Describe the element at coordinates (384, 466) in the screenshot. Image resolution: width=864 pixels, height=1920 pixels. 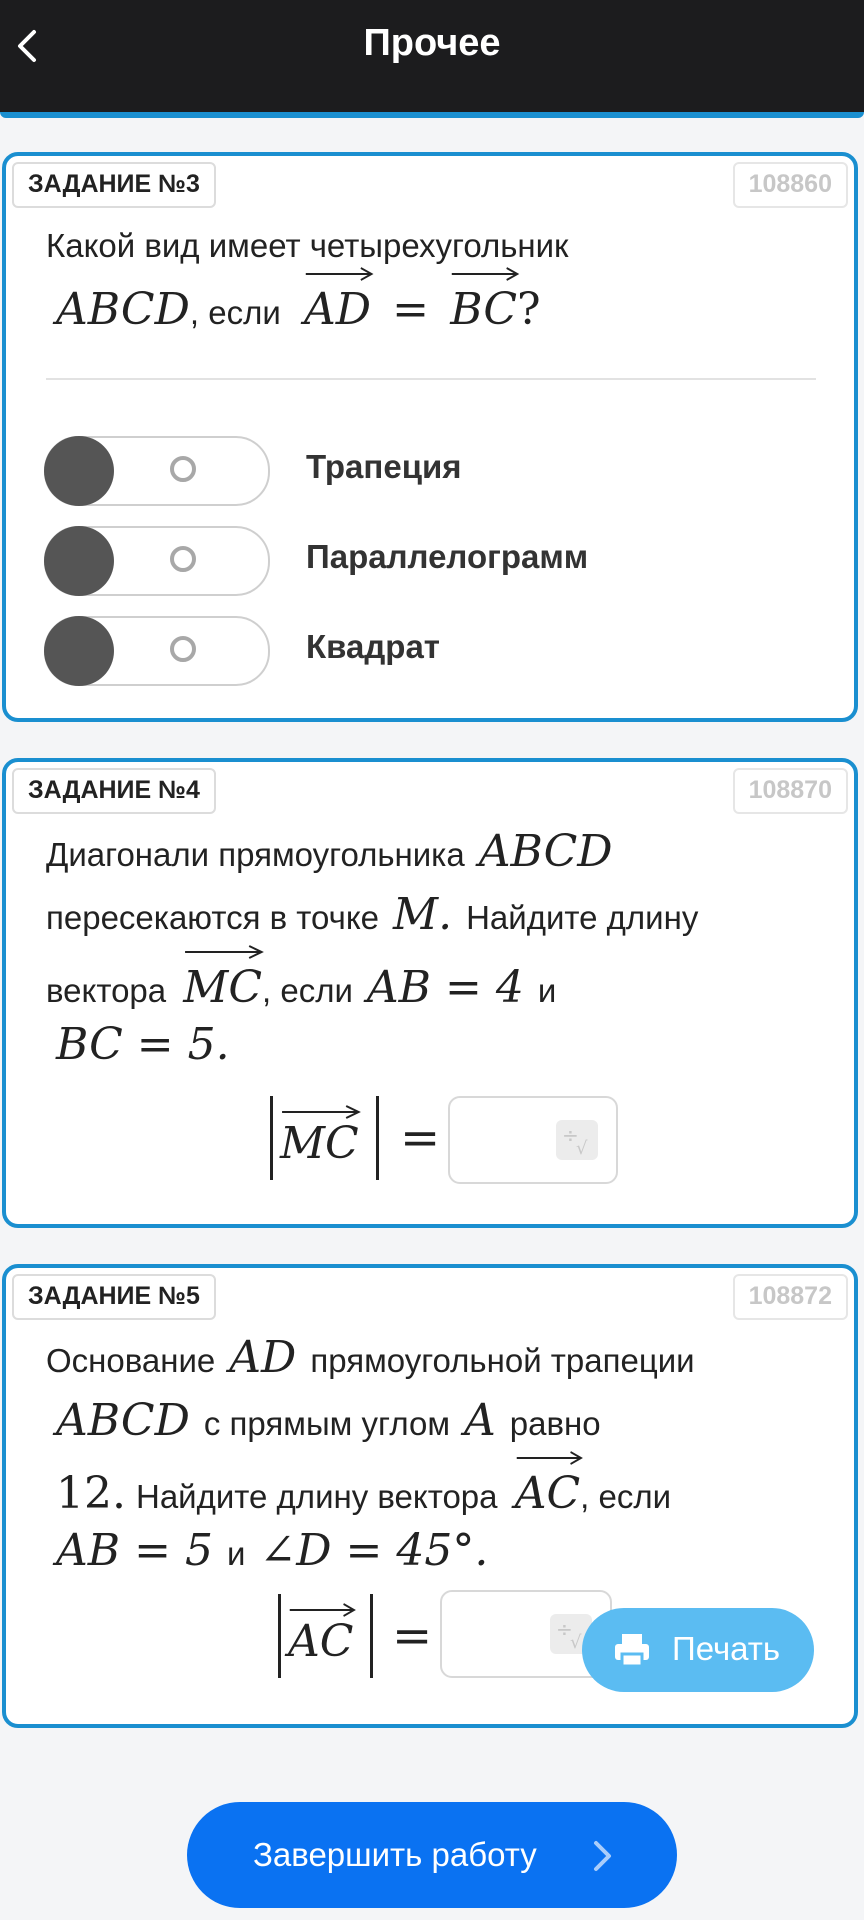
I see `option-label: Трапеция` at that location.